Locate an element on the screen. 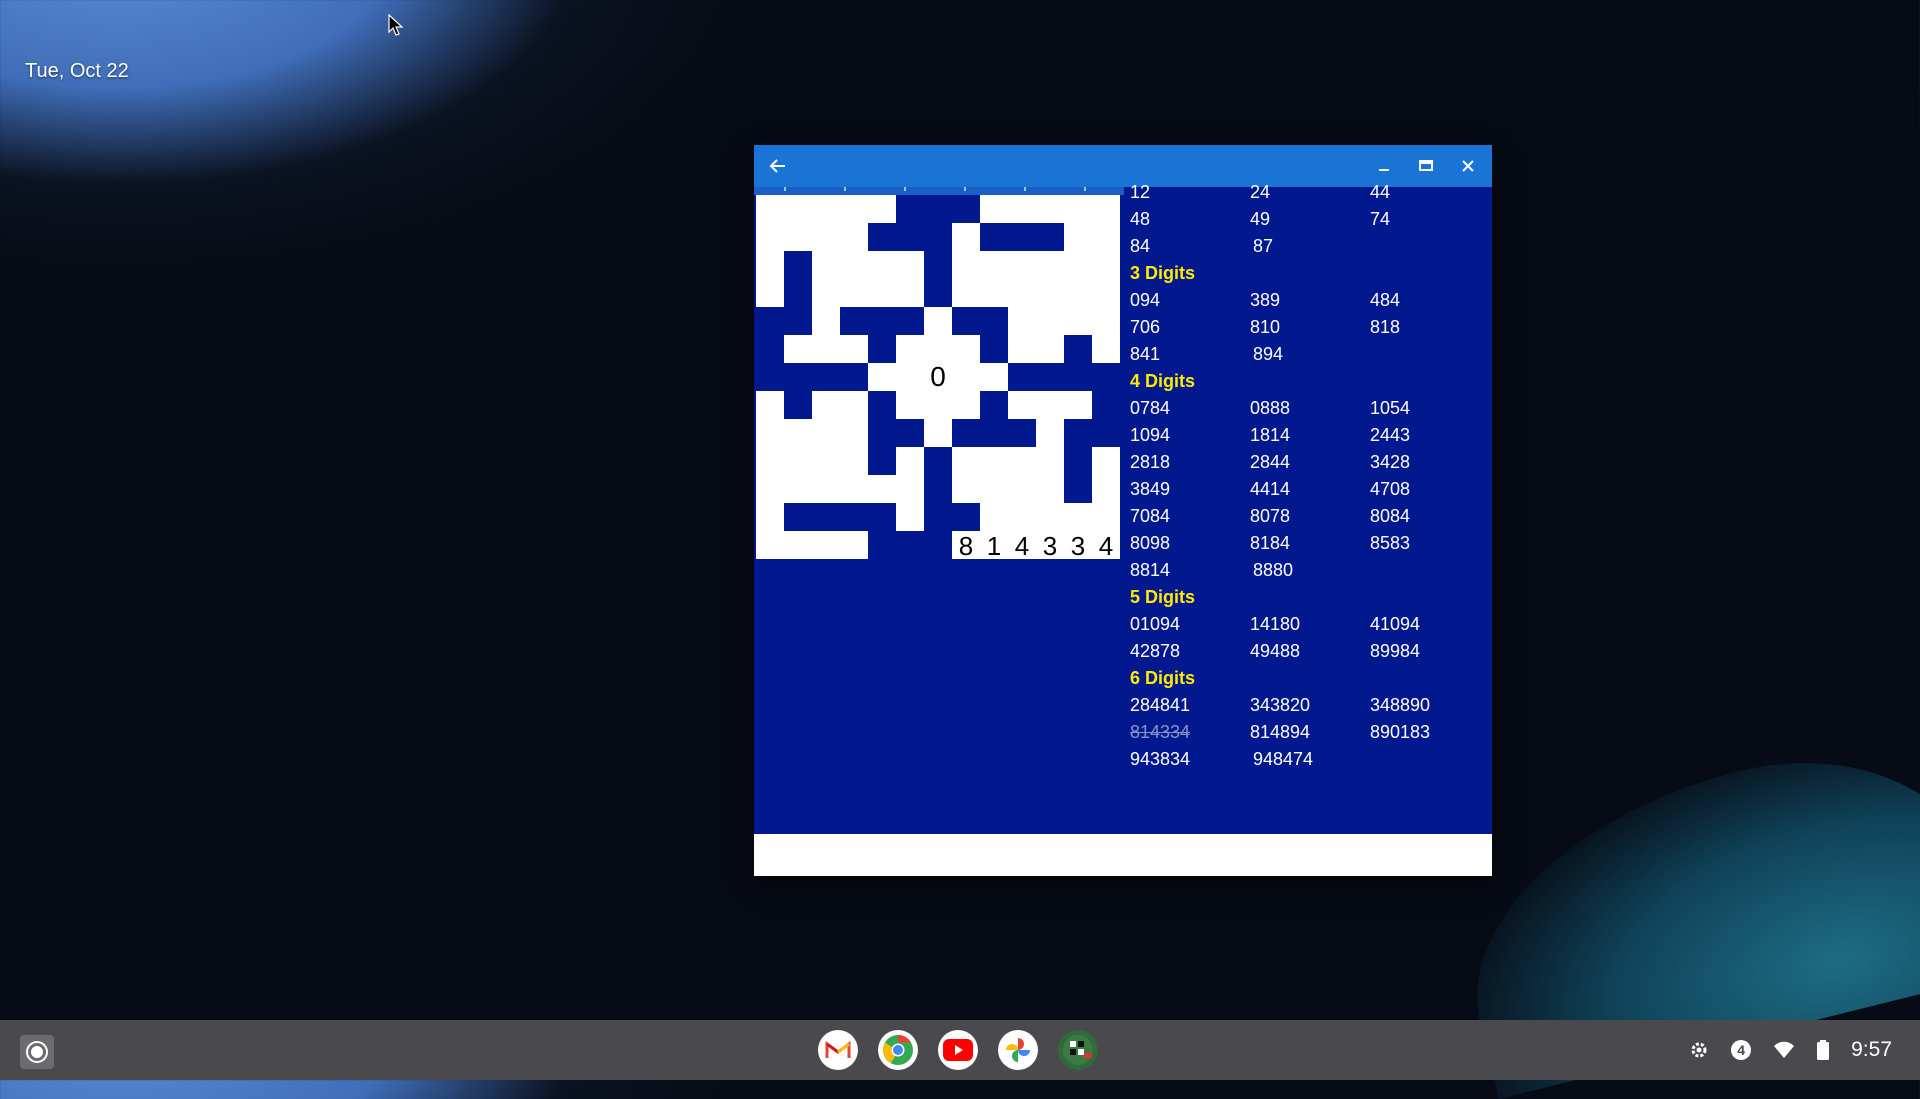  word-item: 74 is located at coordinates (1430, 219).